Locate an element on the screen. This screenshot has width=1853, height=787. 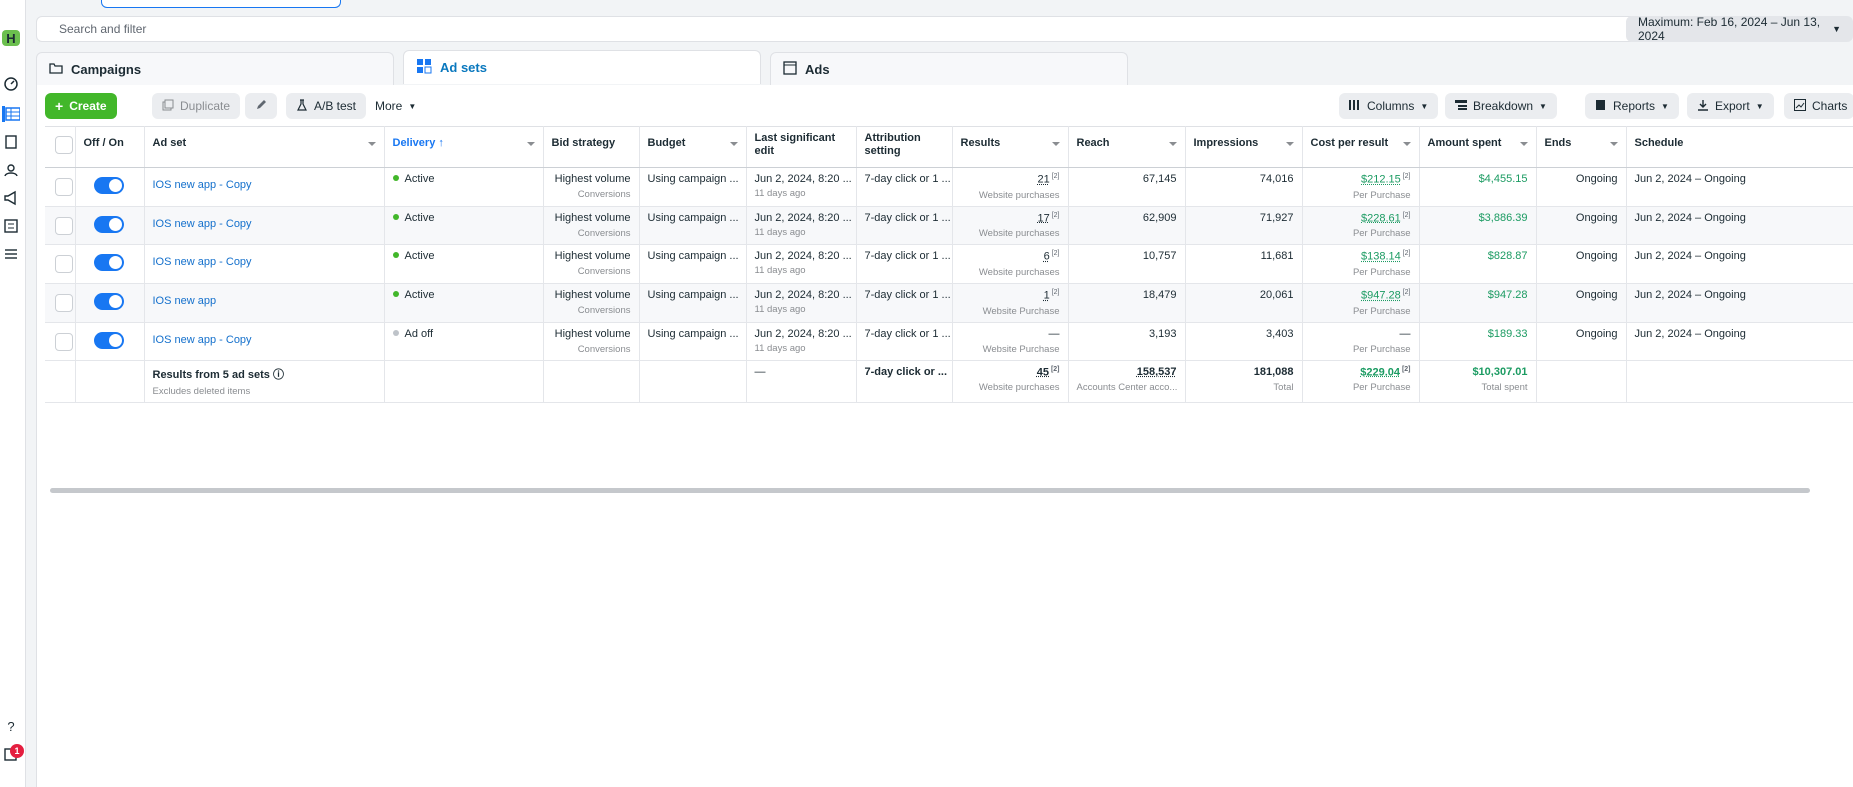
megaphone-icon is located at coordinates (11, 198).